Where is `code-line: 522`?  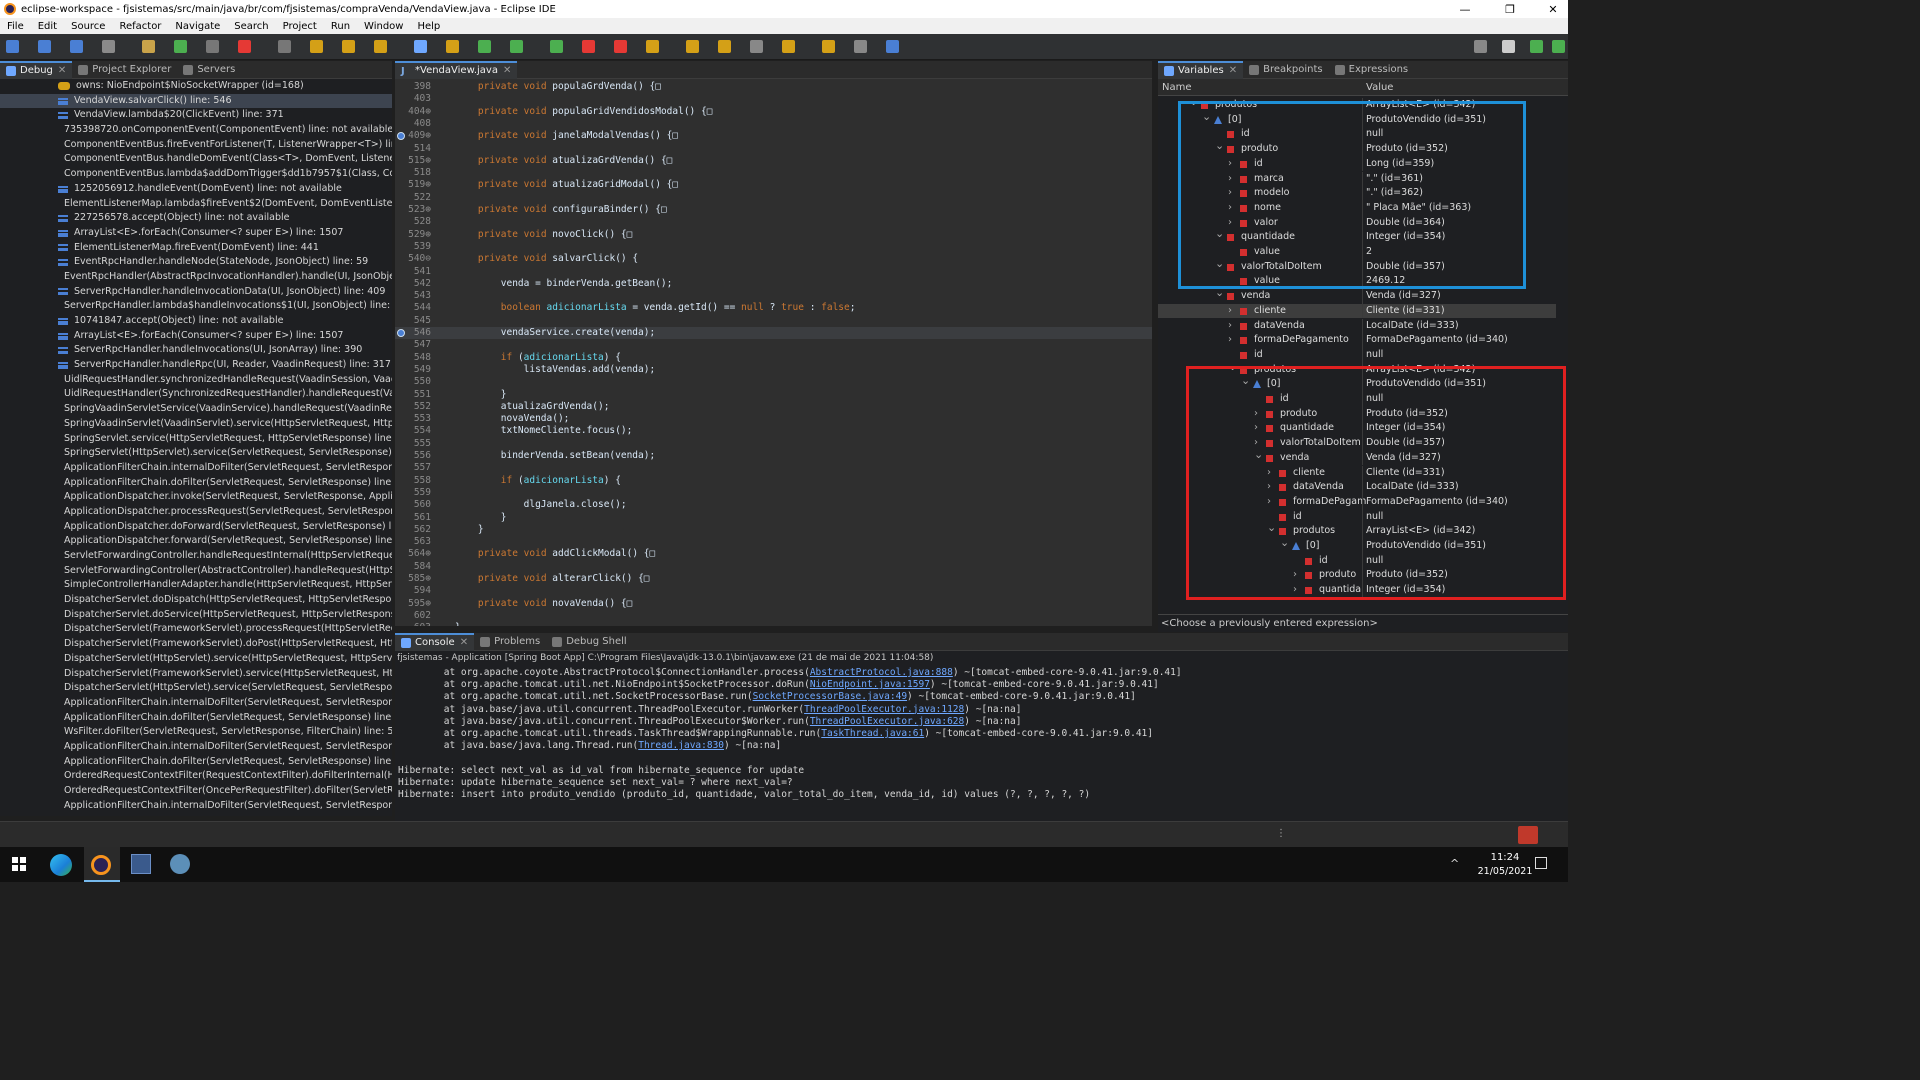
code-line: 522 is located at coordinates (773, 198).